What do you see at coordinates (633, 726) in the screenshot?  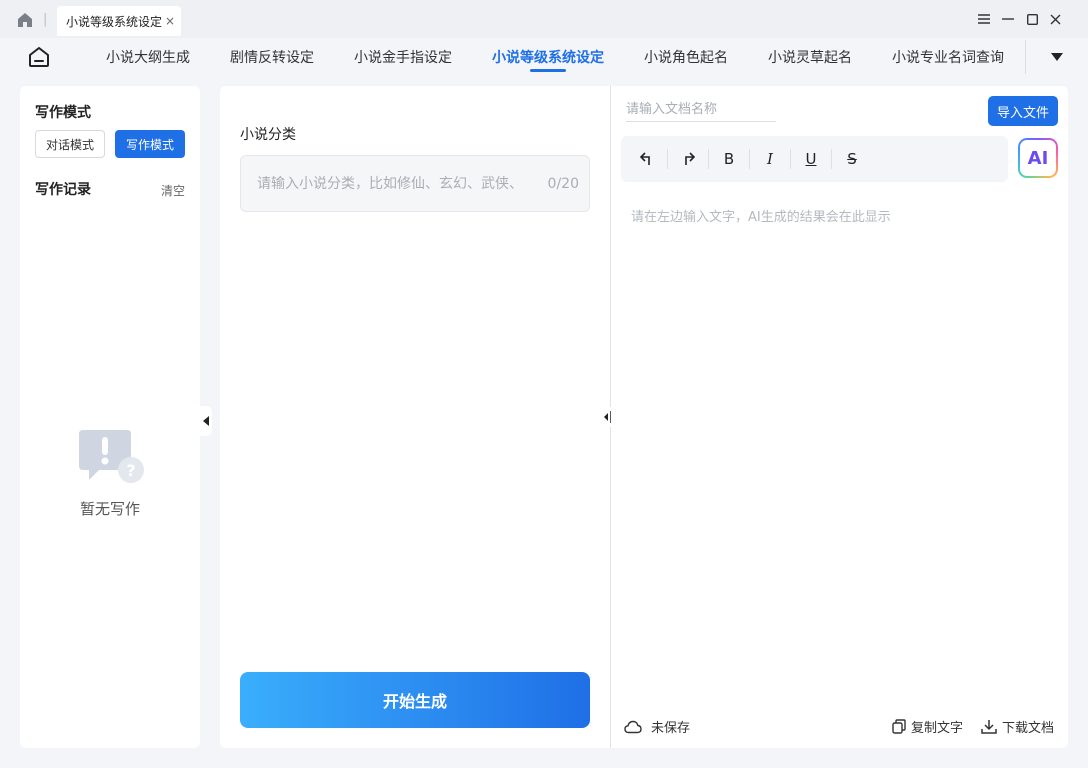 I see `cloud-icon` at bounding box center [633, 726].